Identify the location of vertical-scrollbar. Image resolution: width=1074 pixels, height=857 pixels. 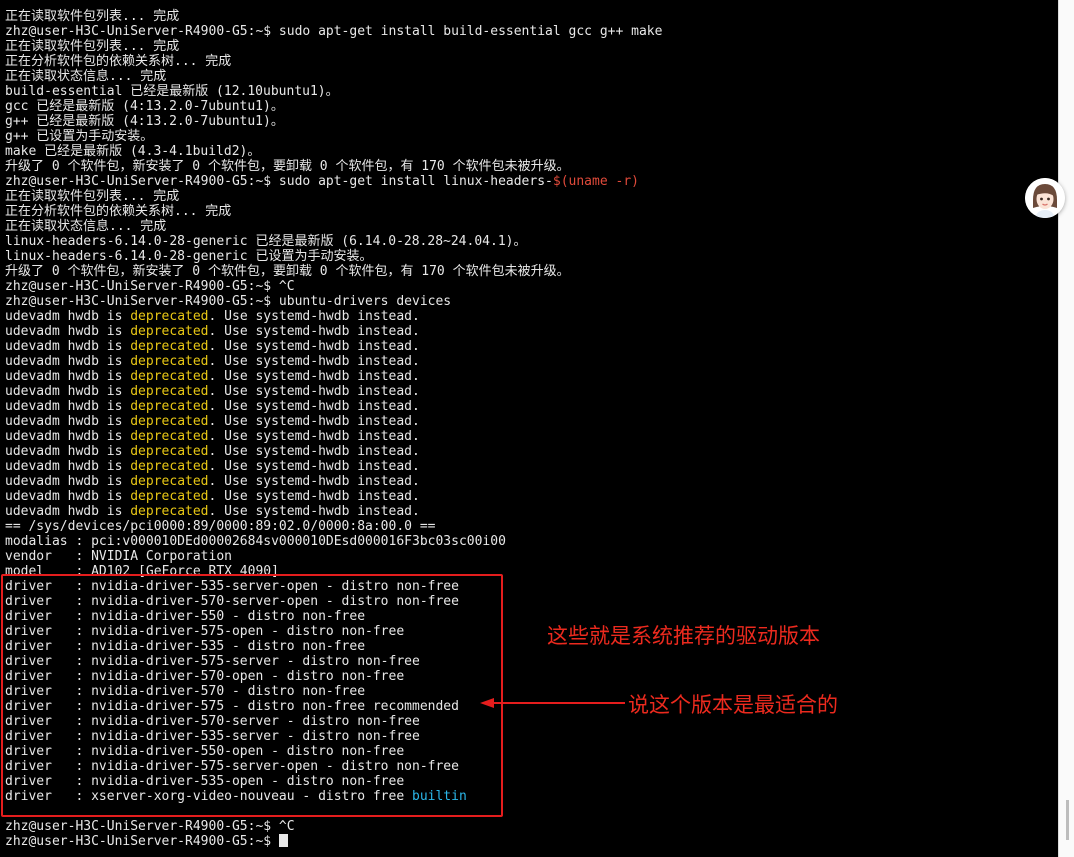
(1066, 428).